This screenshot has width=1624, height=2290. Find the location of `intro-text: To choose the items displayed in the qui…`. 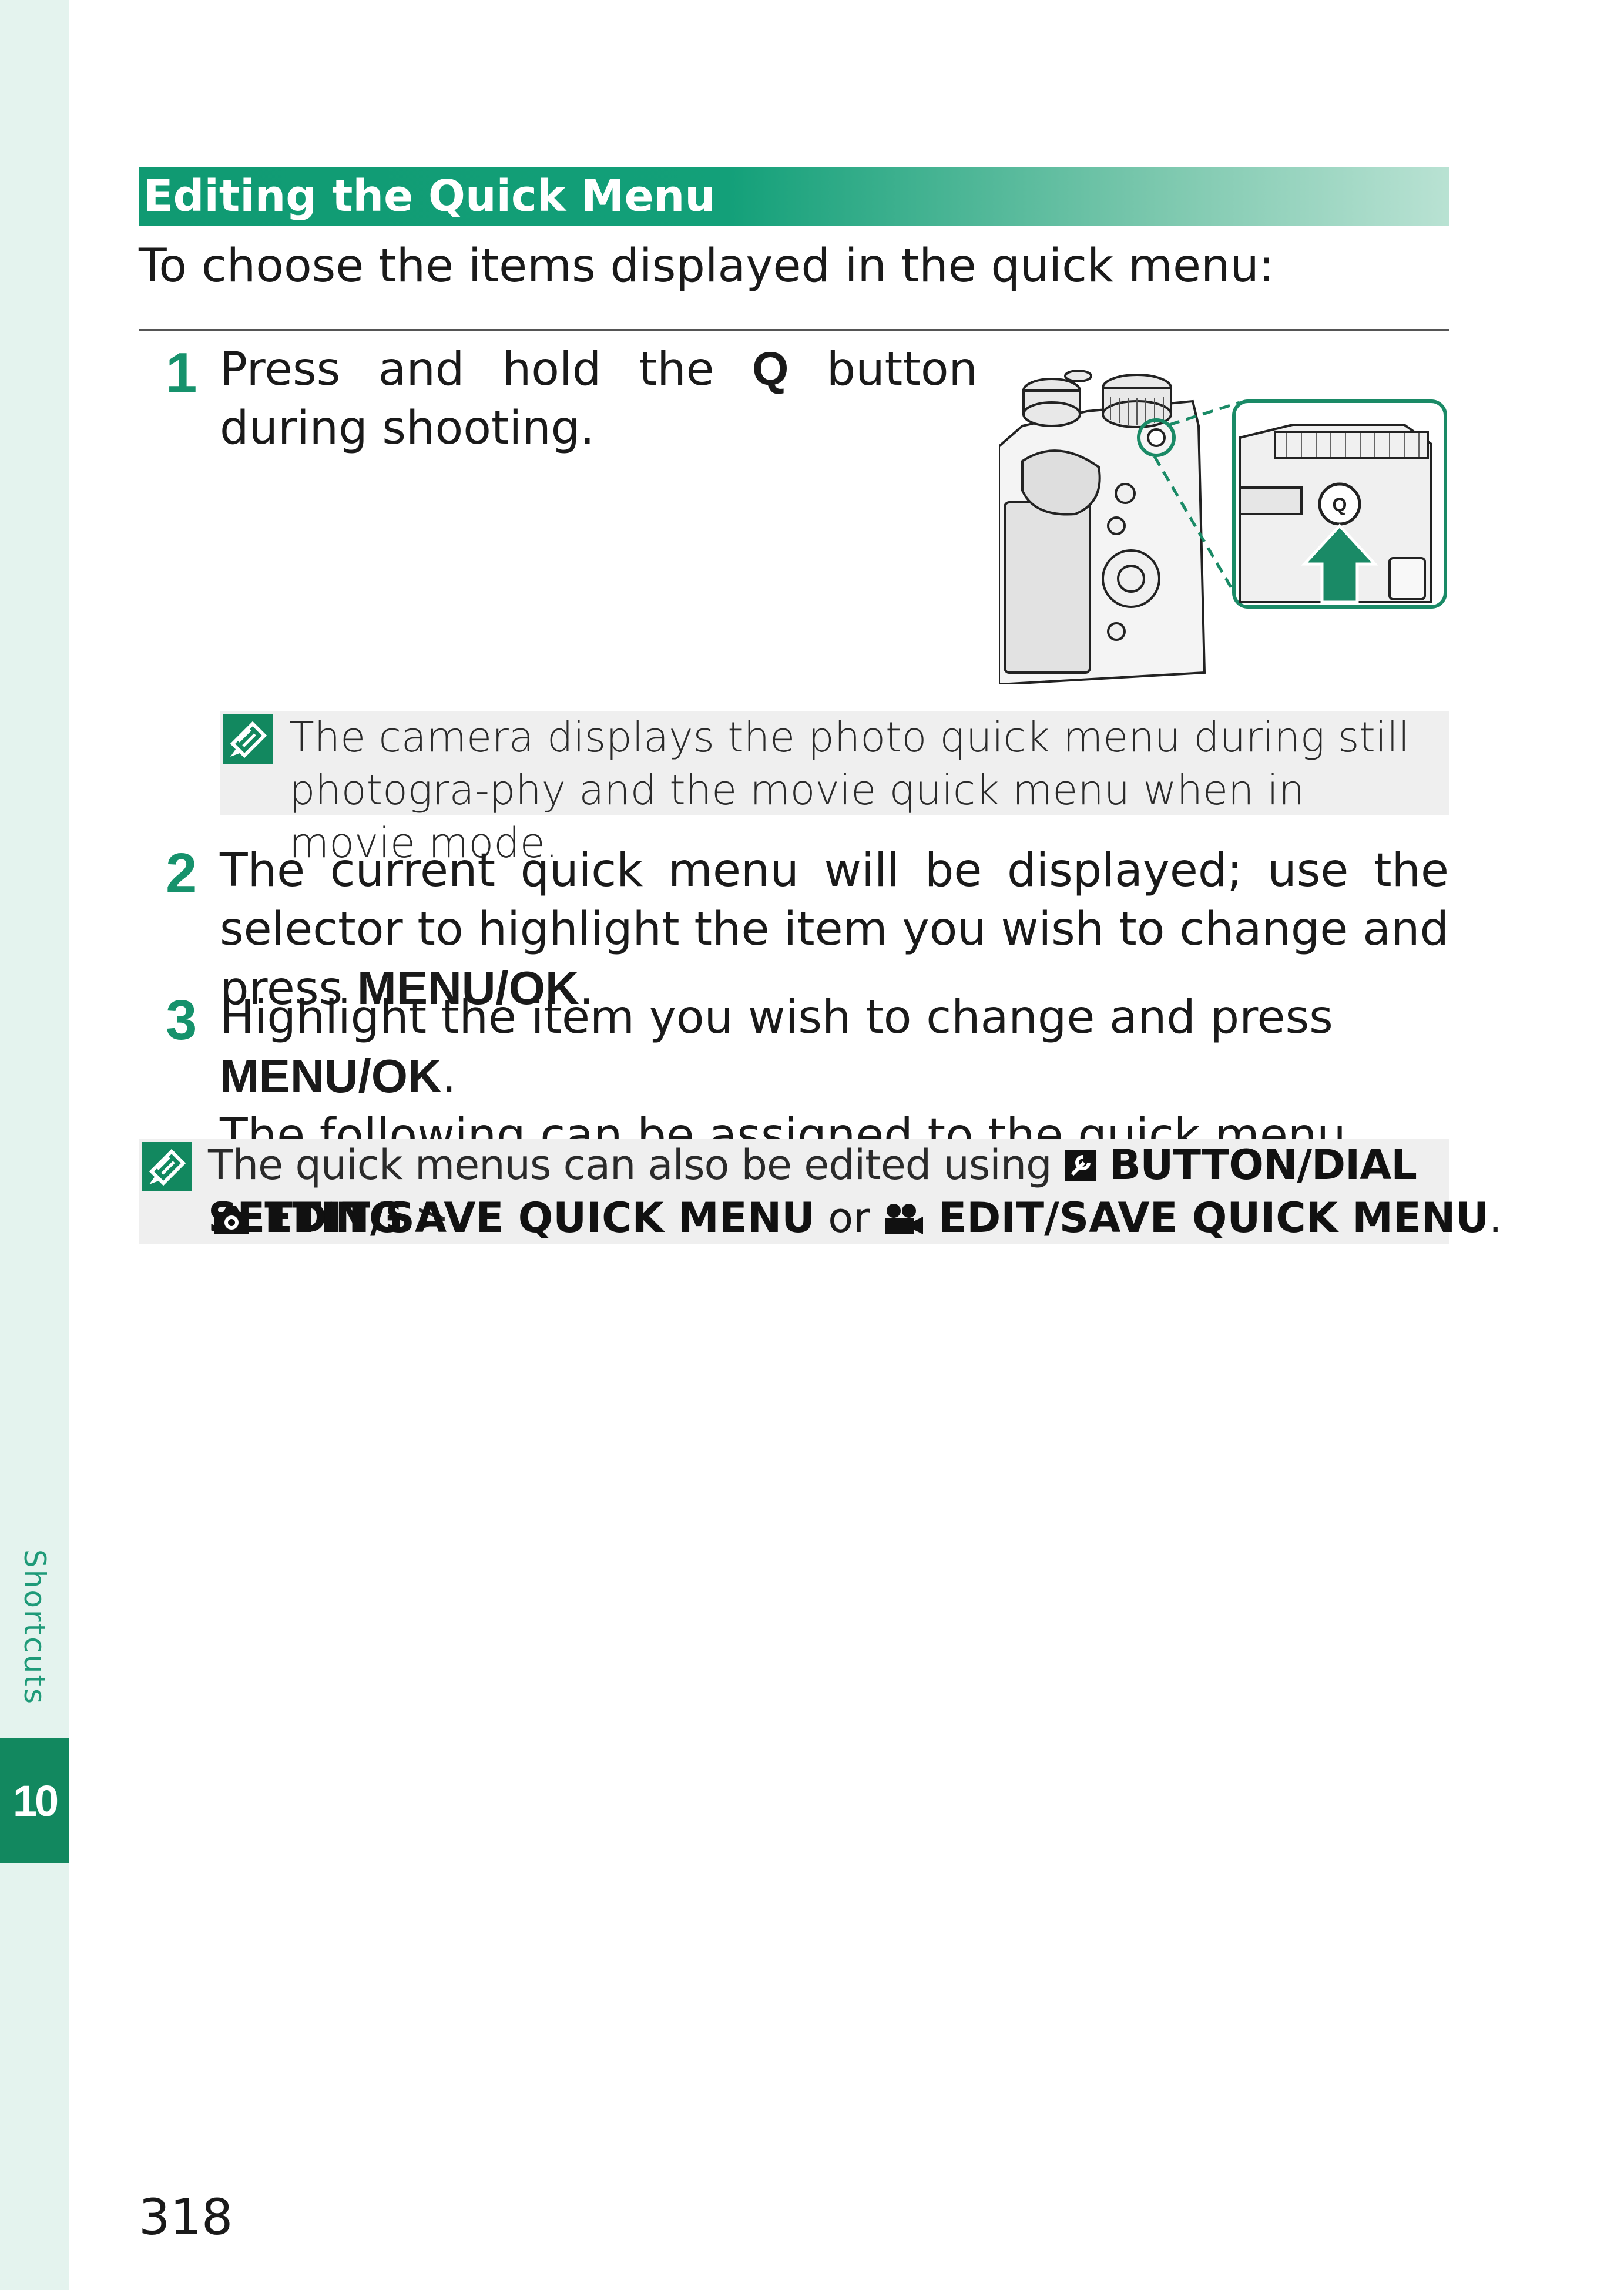

intro-text: To choose the items displayed in the qui… is located at coordinates (707, 266).